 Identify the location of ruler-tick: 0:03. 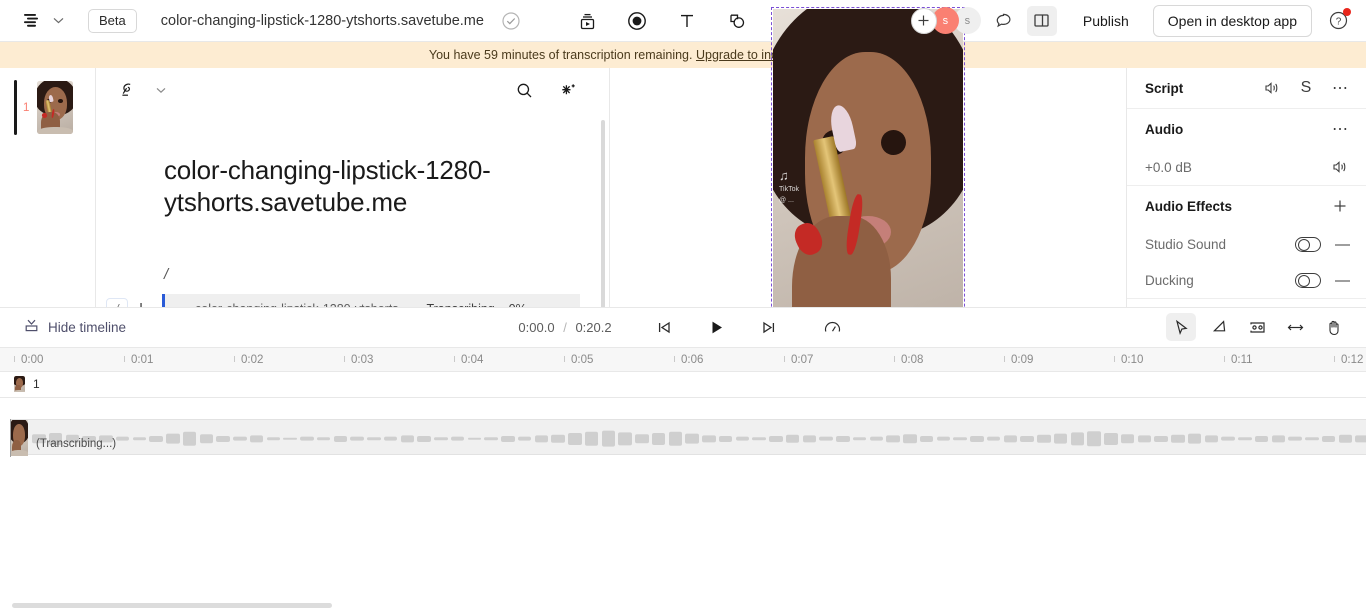
(362, 360).